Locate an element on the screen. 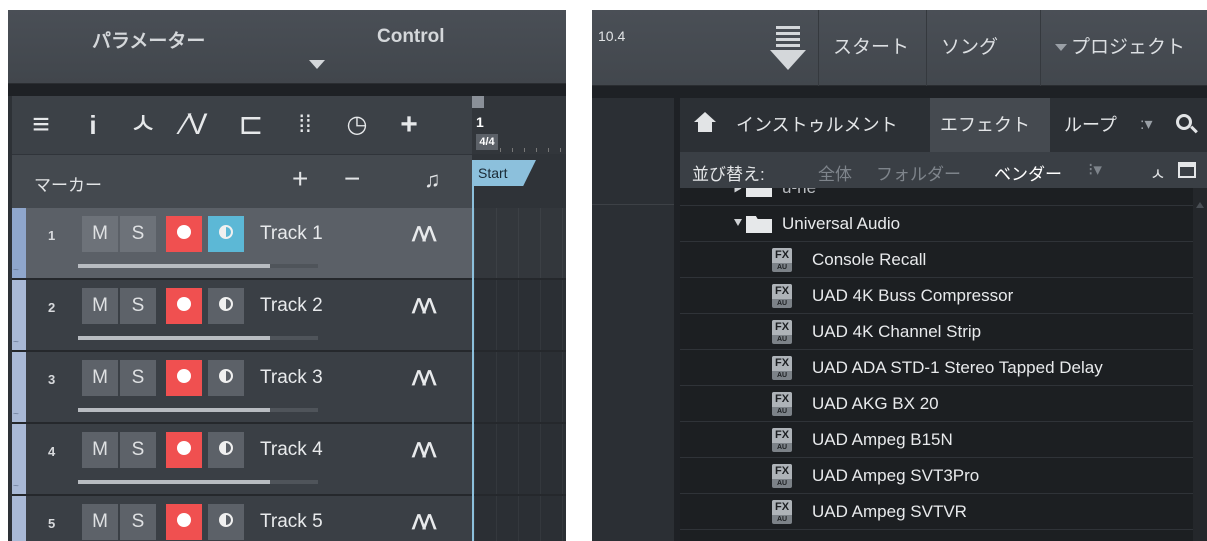  remove-marker-button: − is located at coordinates (352, 179).